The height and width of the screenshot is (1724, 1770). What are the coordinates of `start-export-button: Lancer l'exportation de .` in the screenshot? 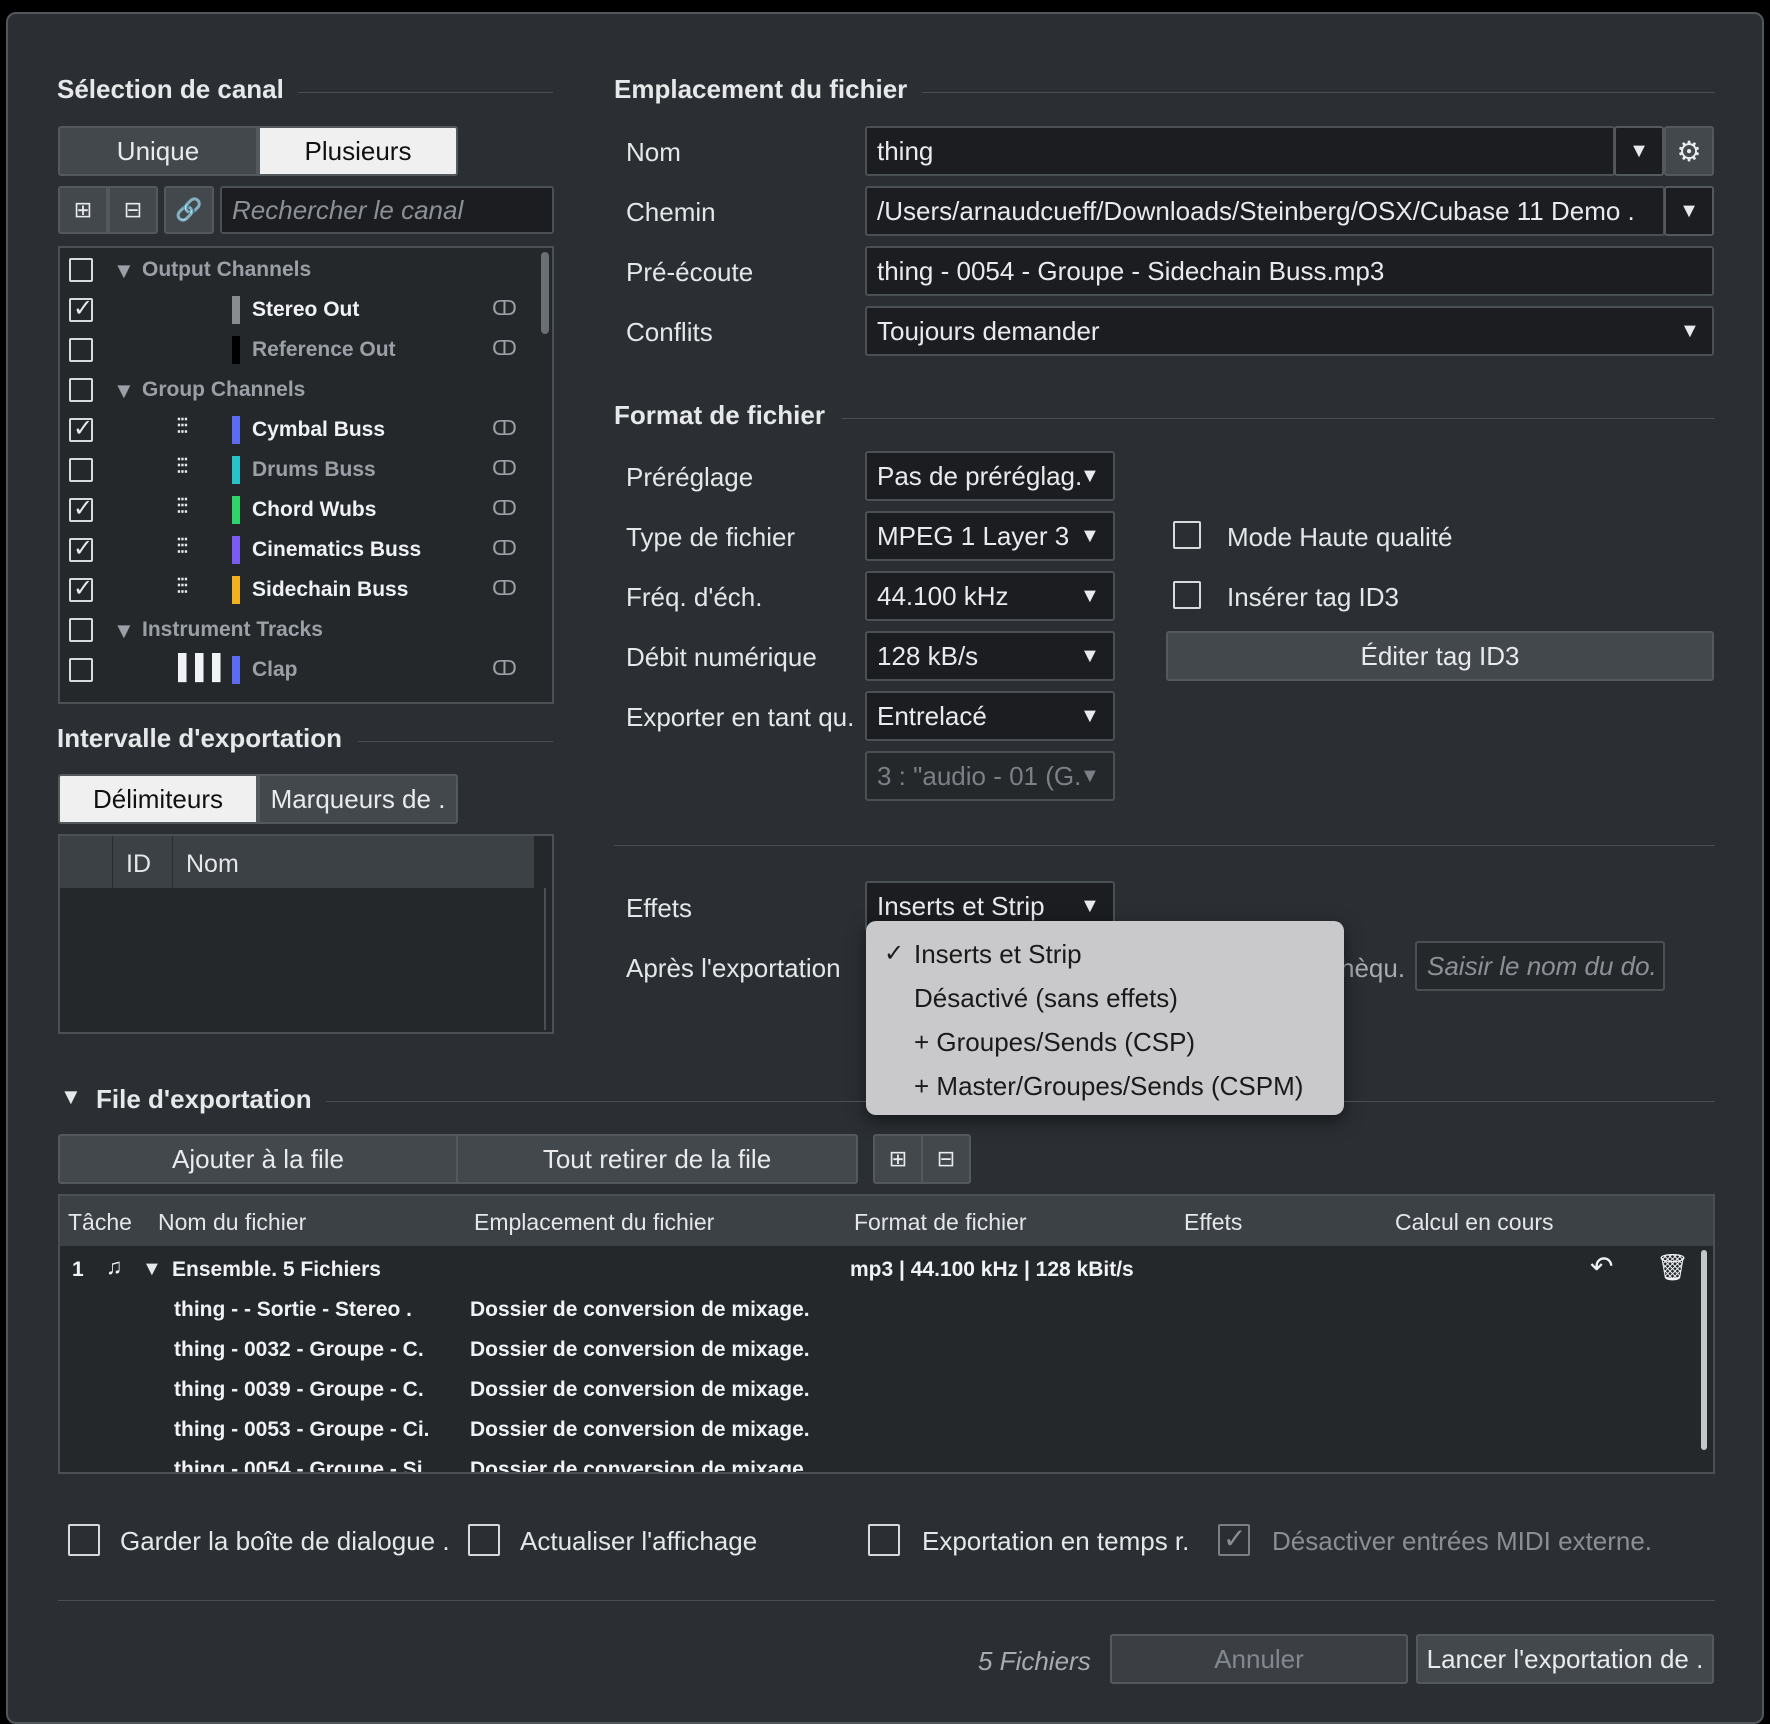 It's located at (1565, 1659).